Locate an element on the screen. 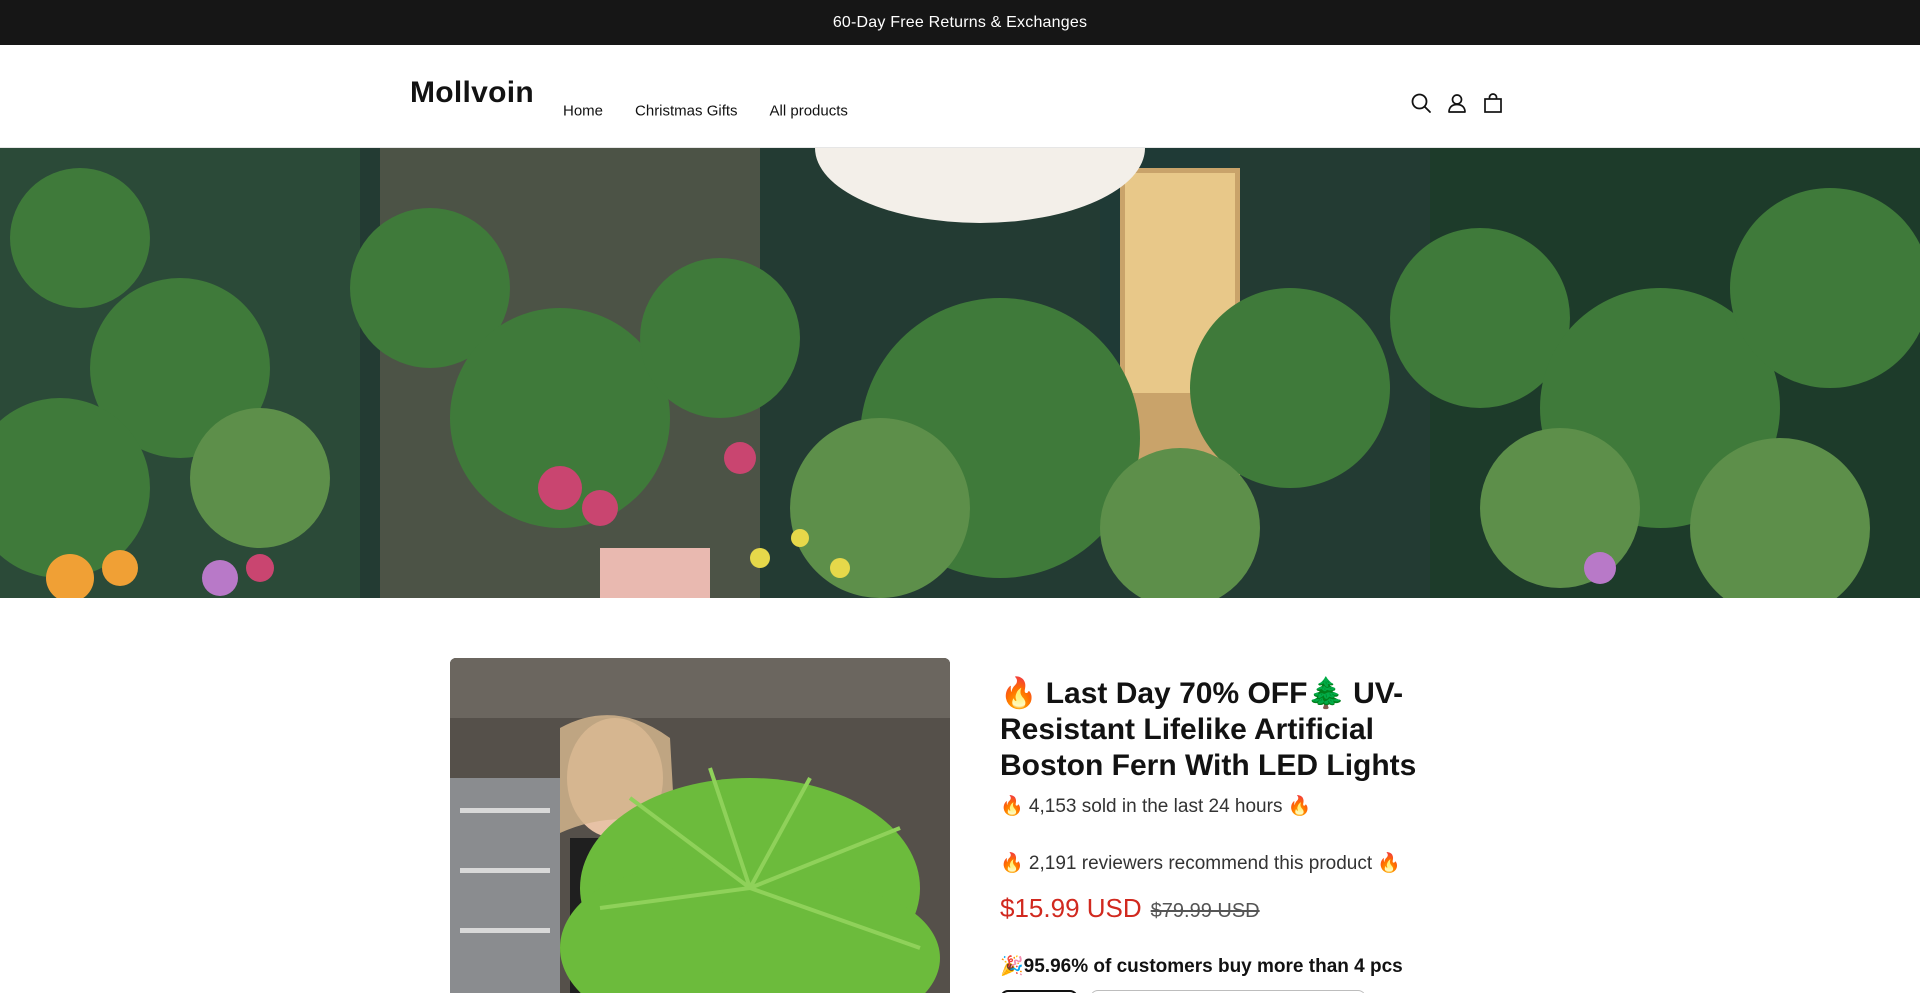 Image resolution: width=1920 pixels, height=993 pixels. announcement-bar: 60-Day Free Returns & Exchanges is located at coordinates (960, 22).